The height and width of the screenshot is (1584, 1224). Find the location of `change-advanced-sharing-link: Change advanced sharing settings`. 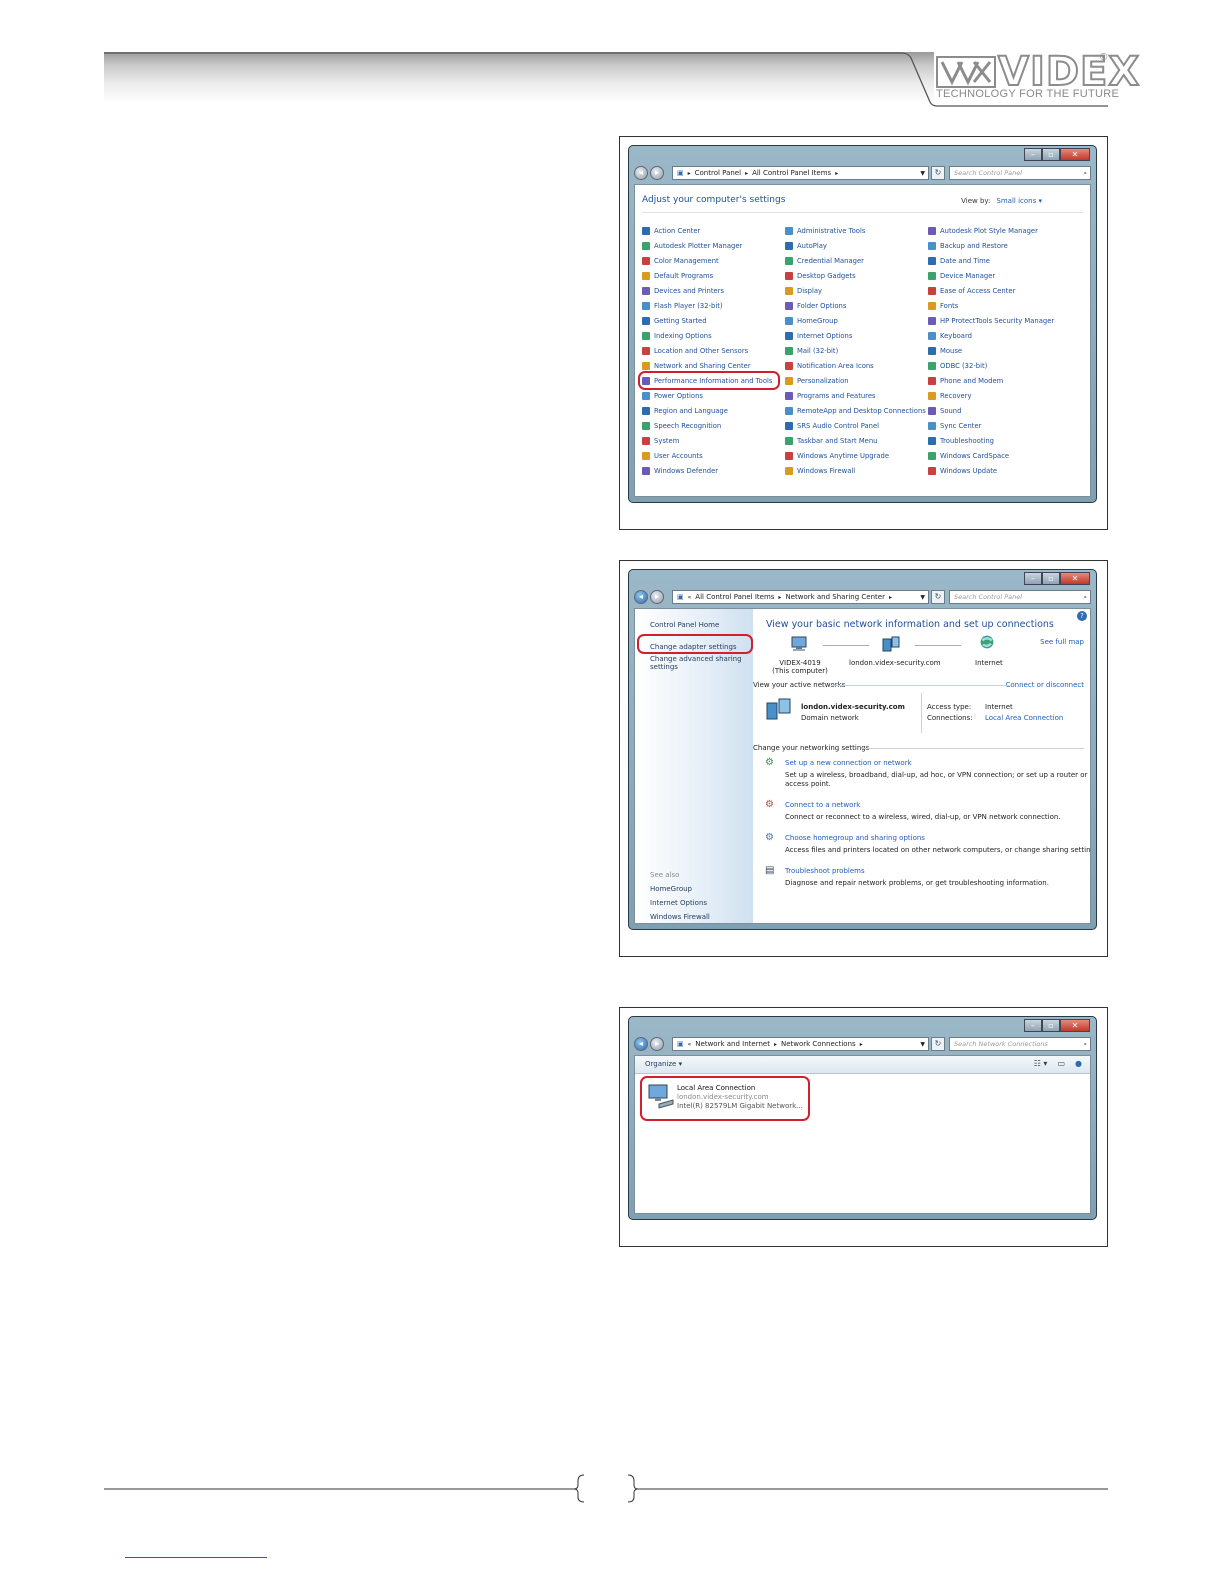

change-advanced-sharing-link: Change advanced sharing settings is located at coordinates (698, 663).